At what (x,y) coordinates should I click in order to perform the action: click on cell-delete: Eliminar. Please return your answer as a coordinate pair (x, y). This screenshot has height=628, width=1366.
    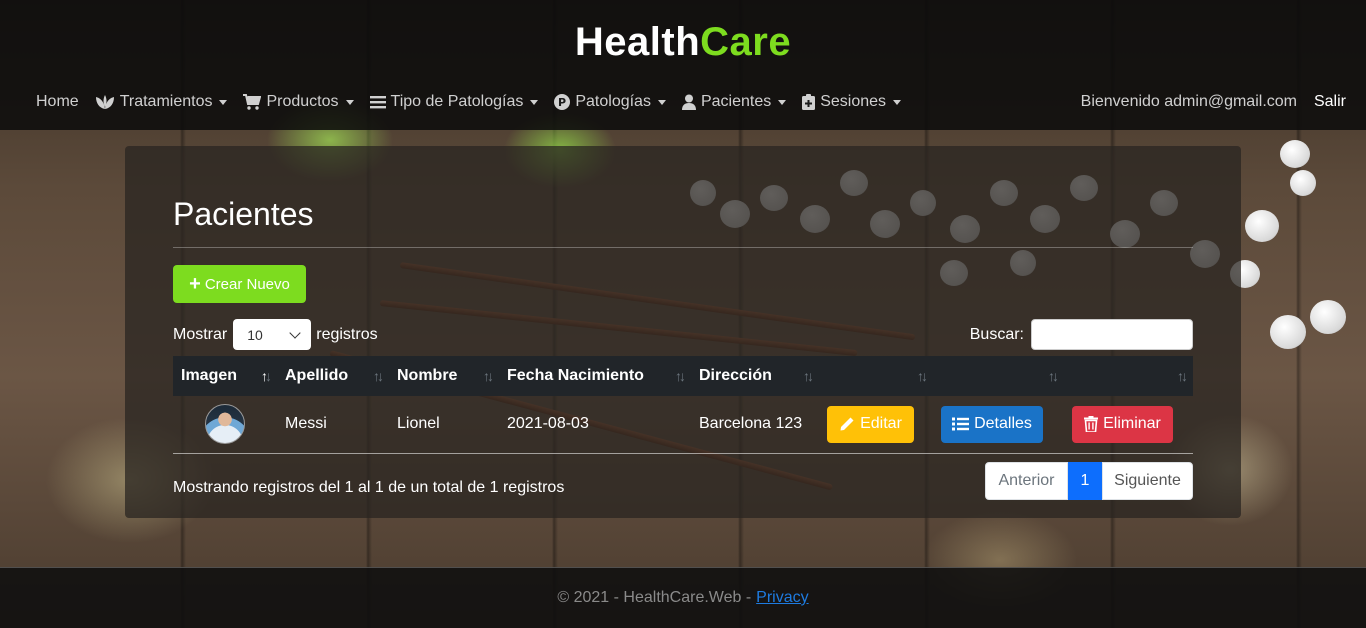
    Looking at the image, I should click on (1128, 424).